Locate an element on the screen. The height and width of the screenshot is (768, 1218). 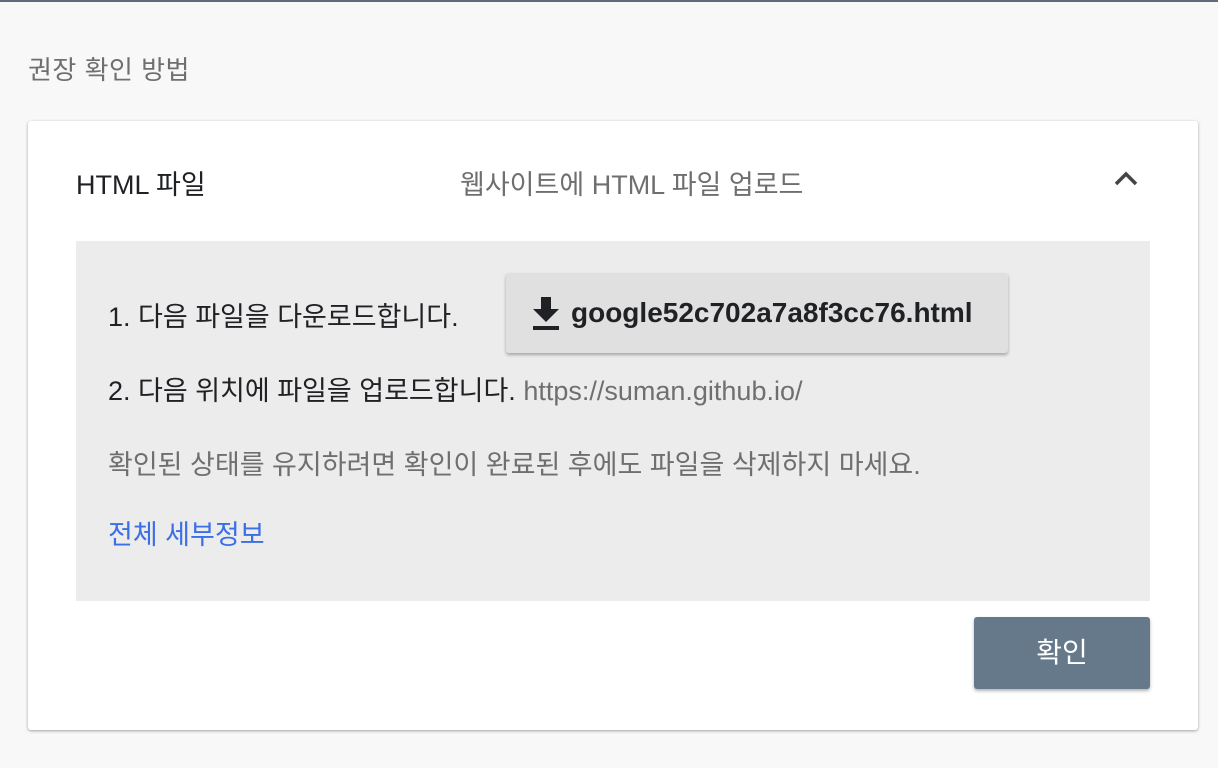
full-details-link: 전체 세부정보 is located at coordinates (186, 532).